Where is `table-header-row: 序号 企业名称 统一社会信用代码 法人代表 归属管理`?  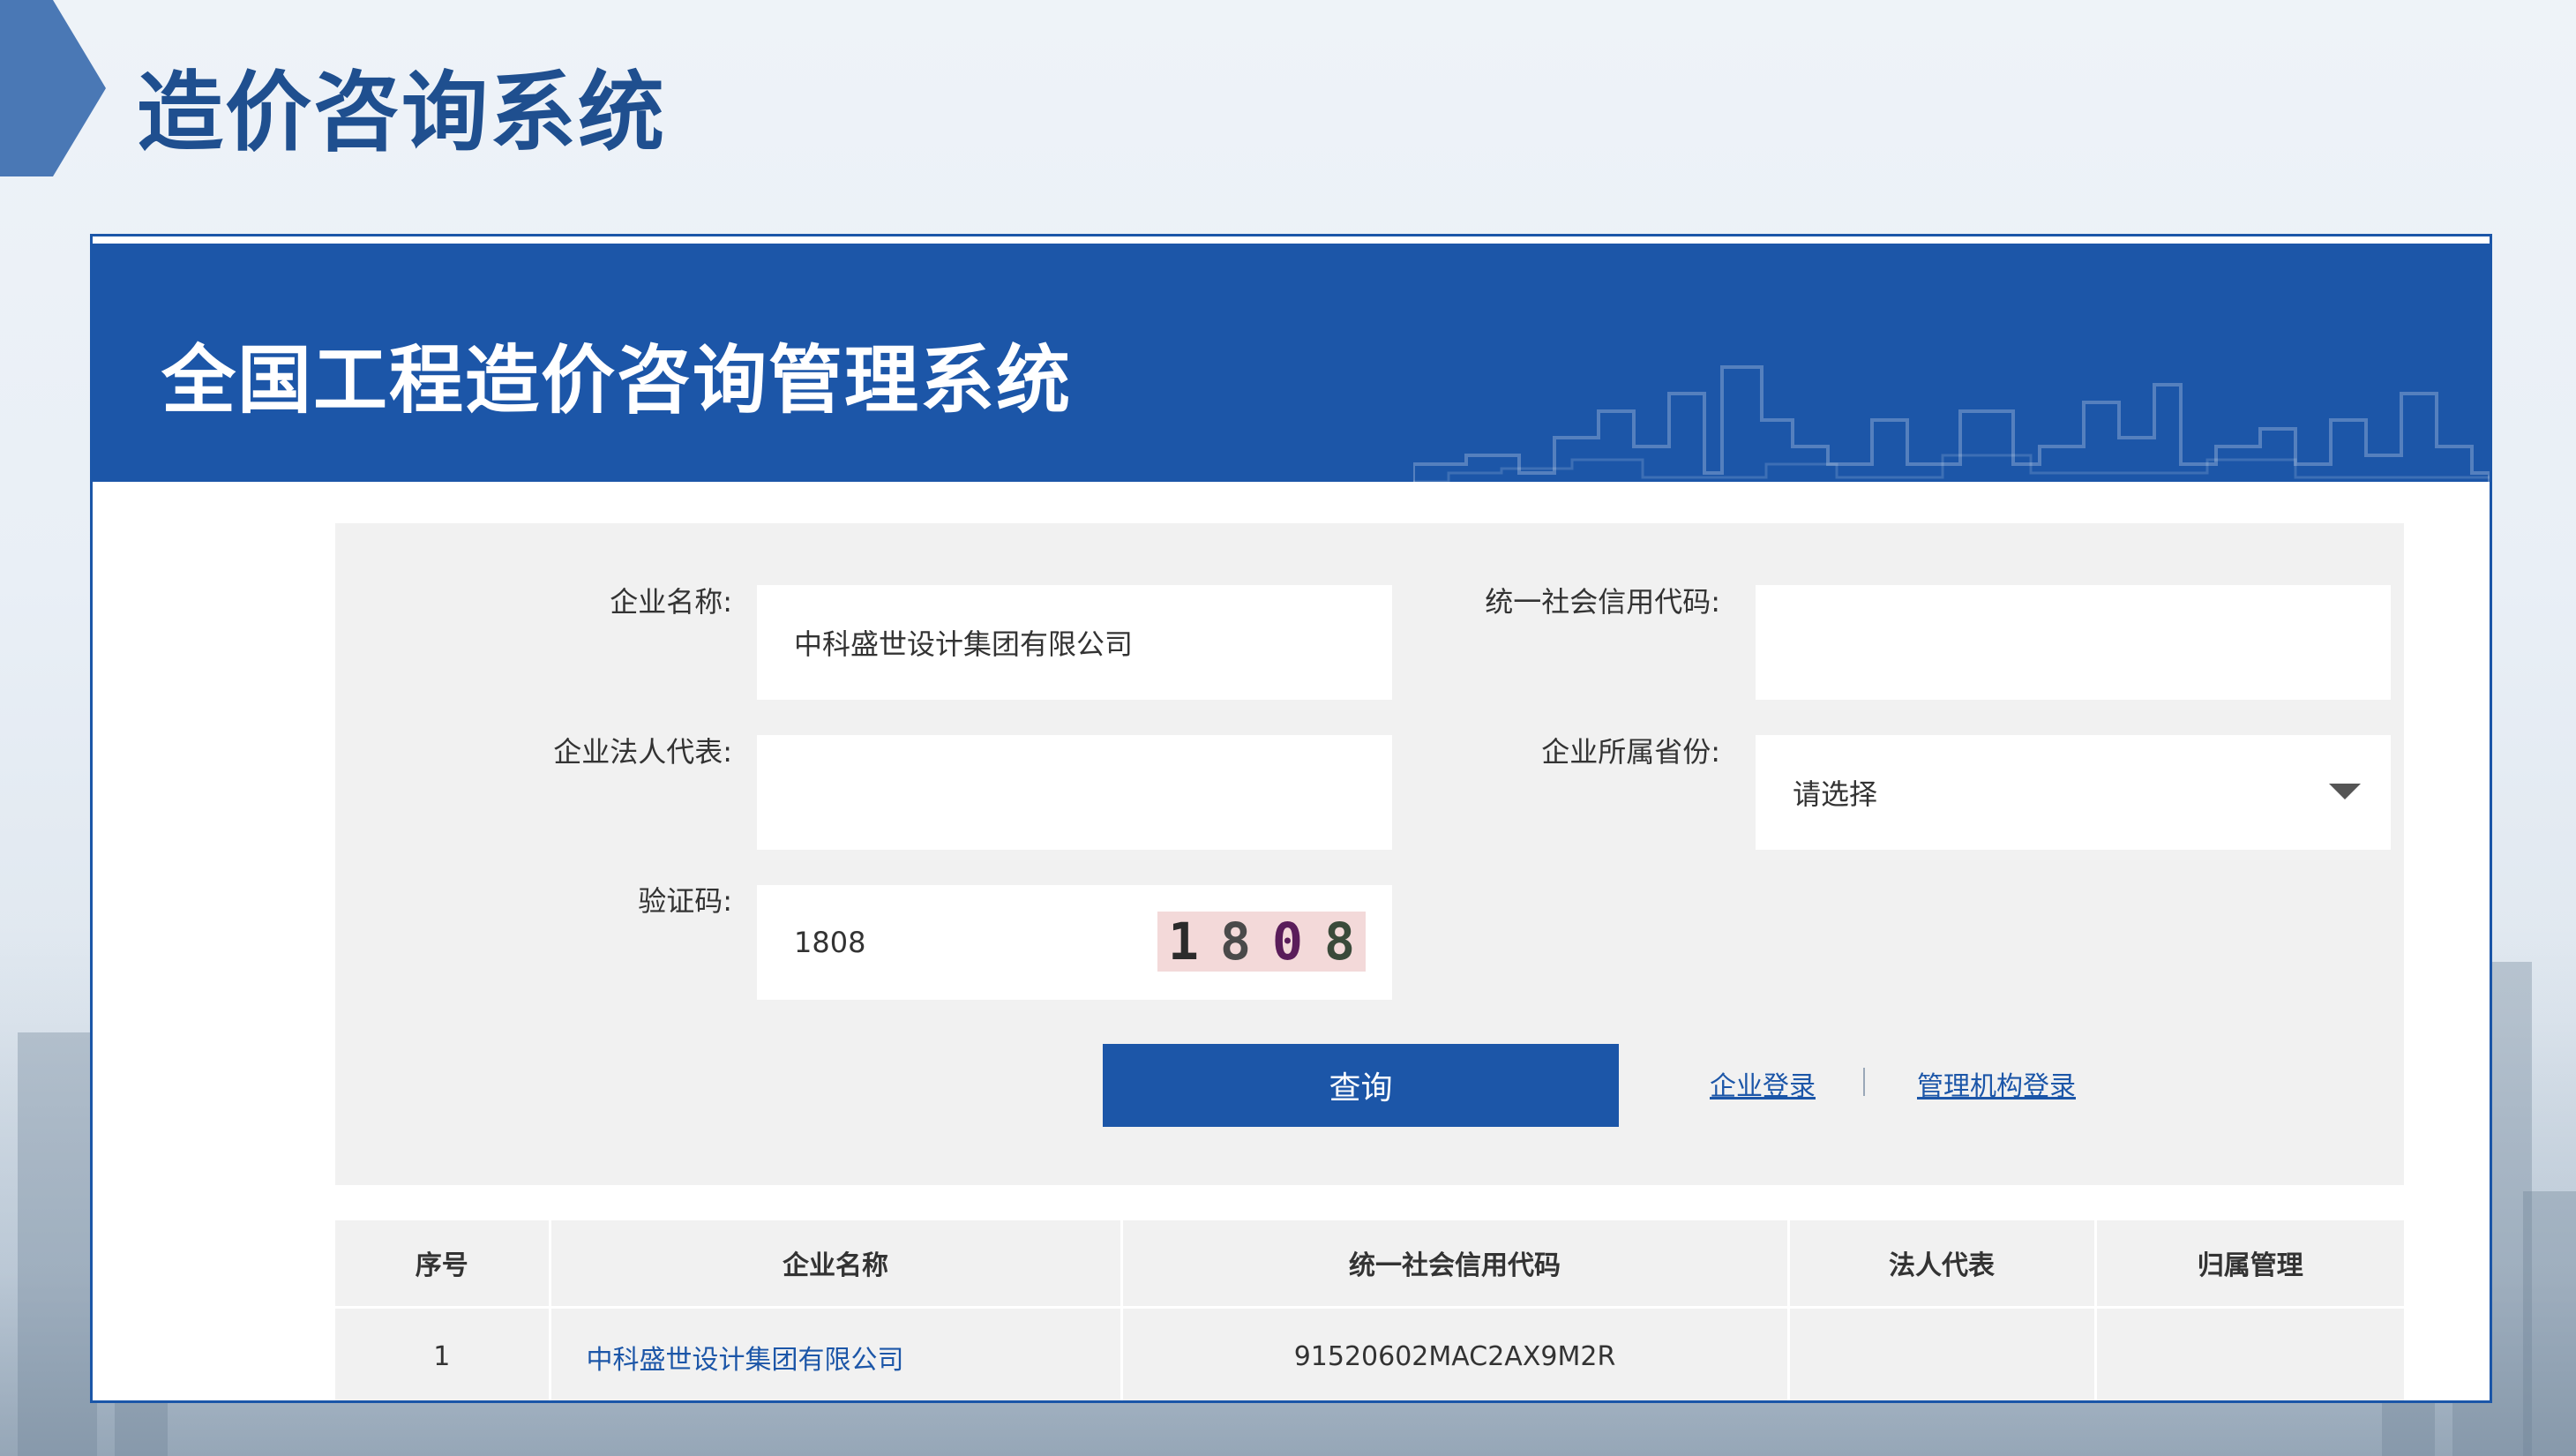
table-header-row: 序号 企业名称 统一社会信用代码 法人代表 归属管理 is located at coordinates (1370, 1264).